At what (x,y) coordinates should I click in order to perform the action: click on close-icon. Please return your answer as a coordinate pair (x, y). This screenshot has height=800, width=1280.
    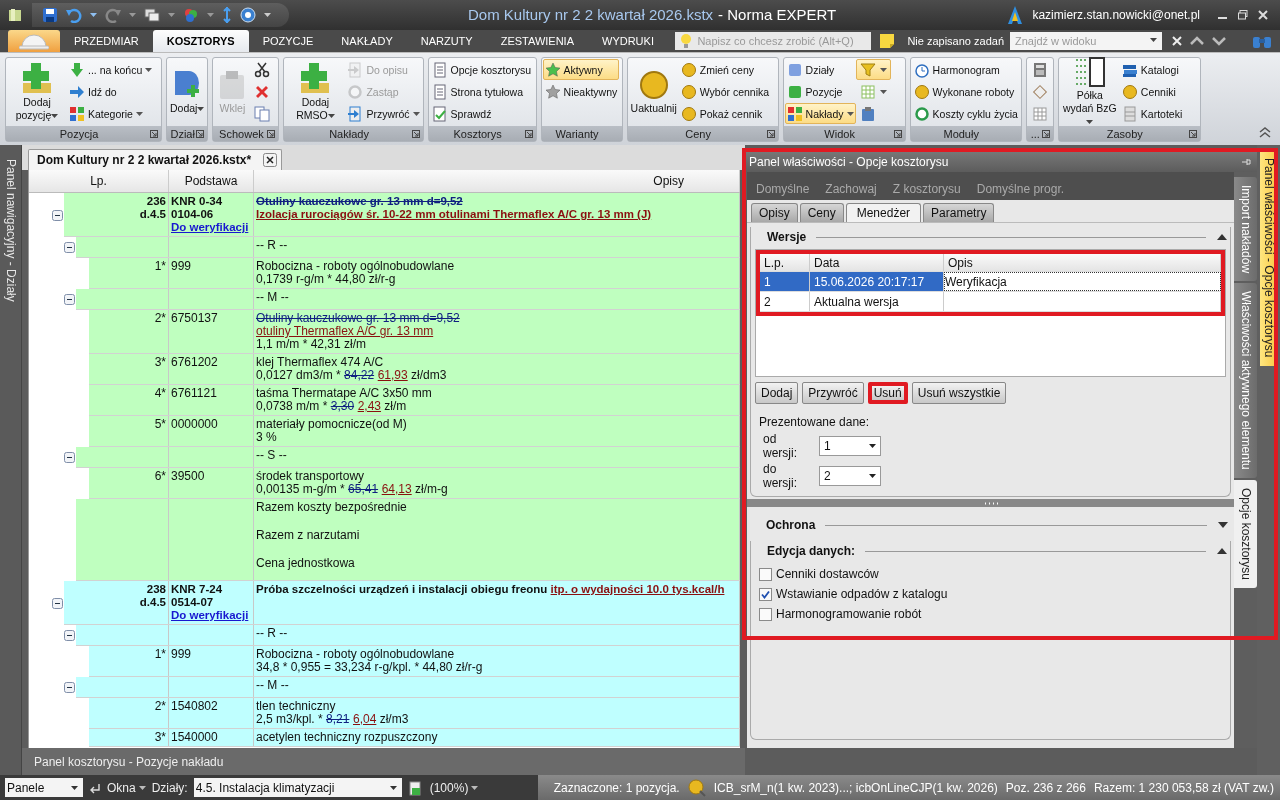
    Looking at the image, I should click on (270, 160).